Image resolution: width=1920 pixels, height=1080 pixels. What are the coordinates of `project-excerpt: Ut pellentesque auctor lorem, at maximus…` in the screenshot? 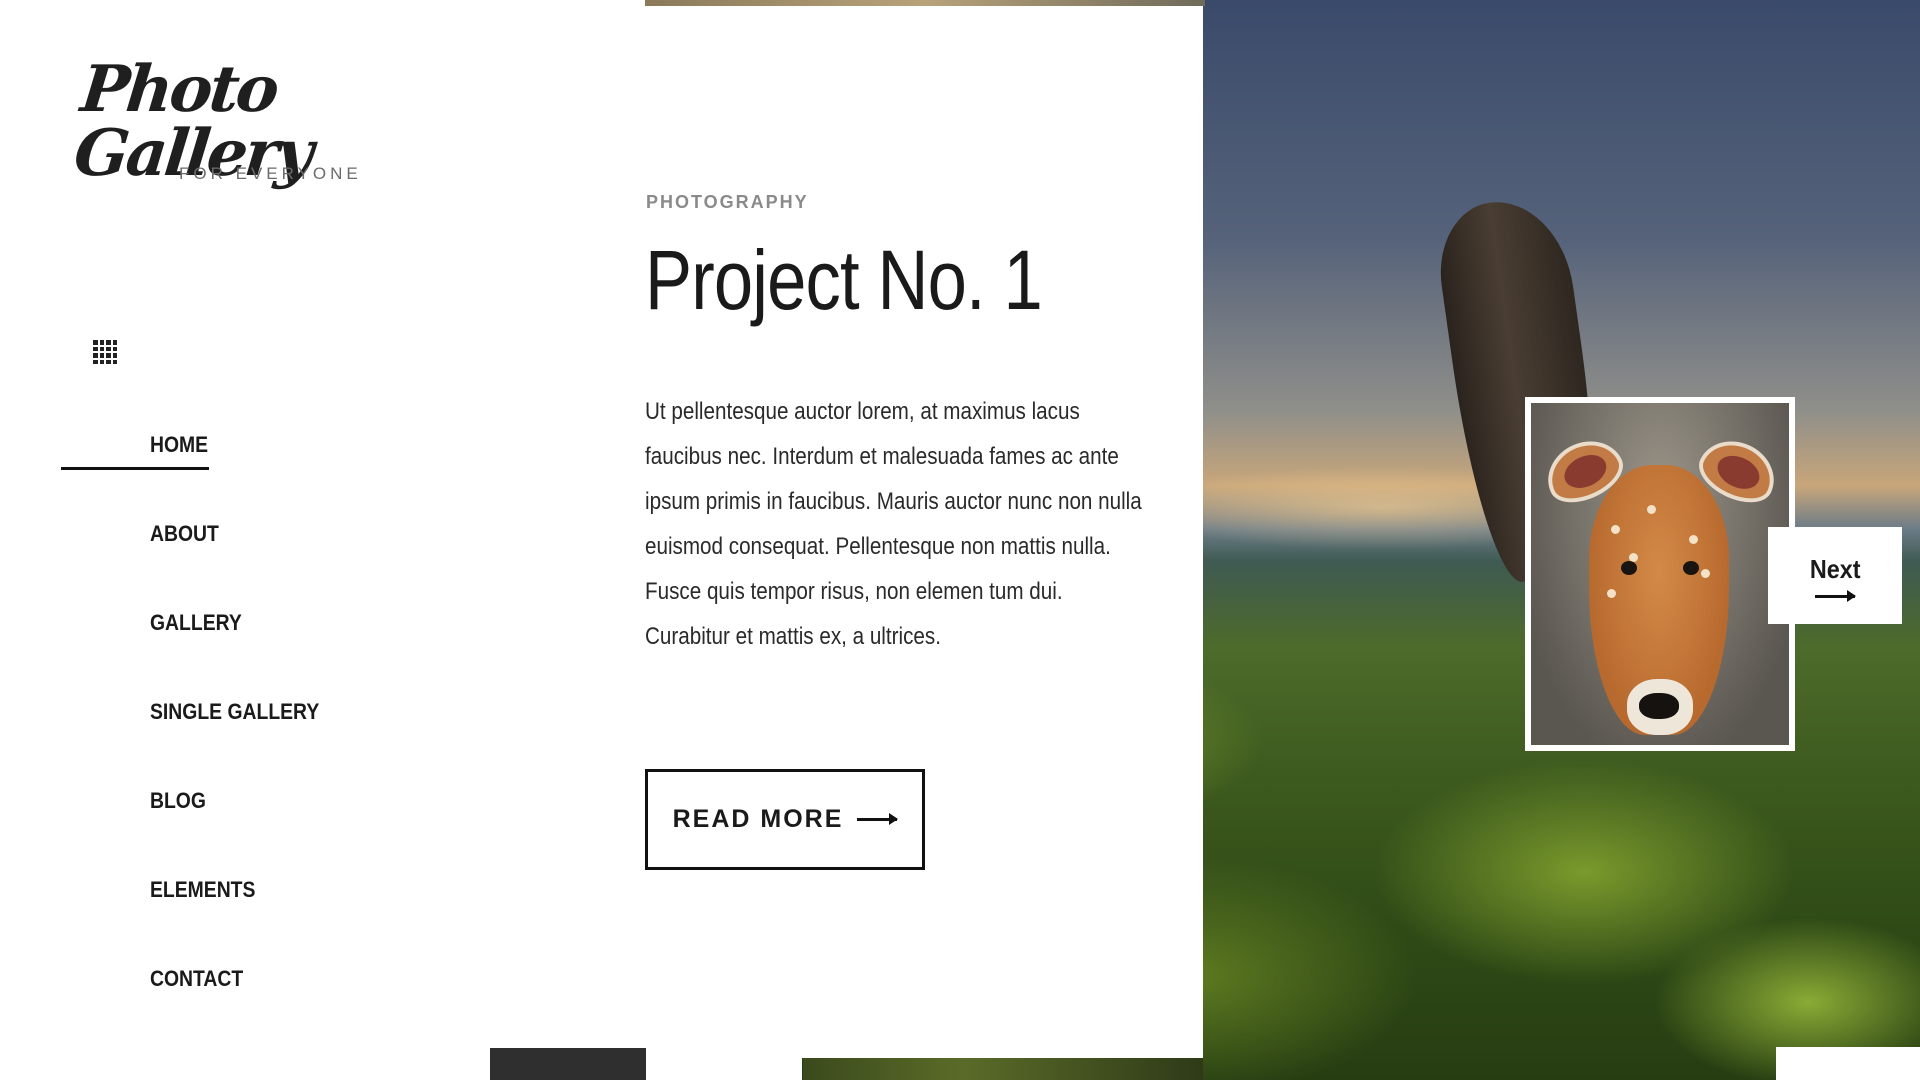 It's located at (893, 524).